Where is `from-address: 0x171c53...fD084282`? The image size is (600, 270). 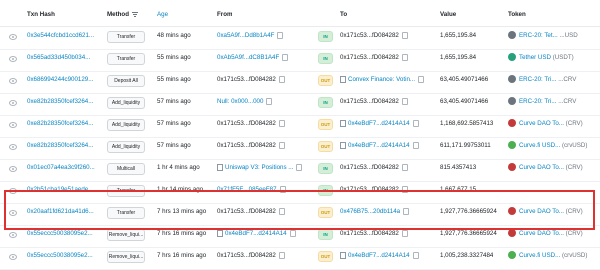 from-address: 0x171c53...fD084282 is located at coordinates (264, 79).